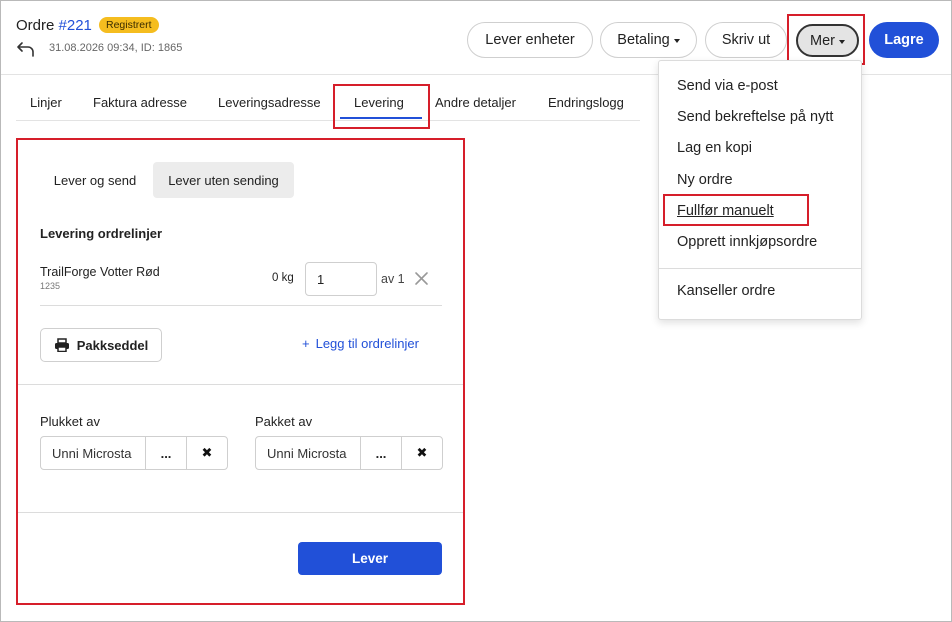  I want to click on menu-item-resend-confirmation: Send bekreftelse på nytt, so click(755, 117).